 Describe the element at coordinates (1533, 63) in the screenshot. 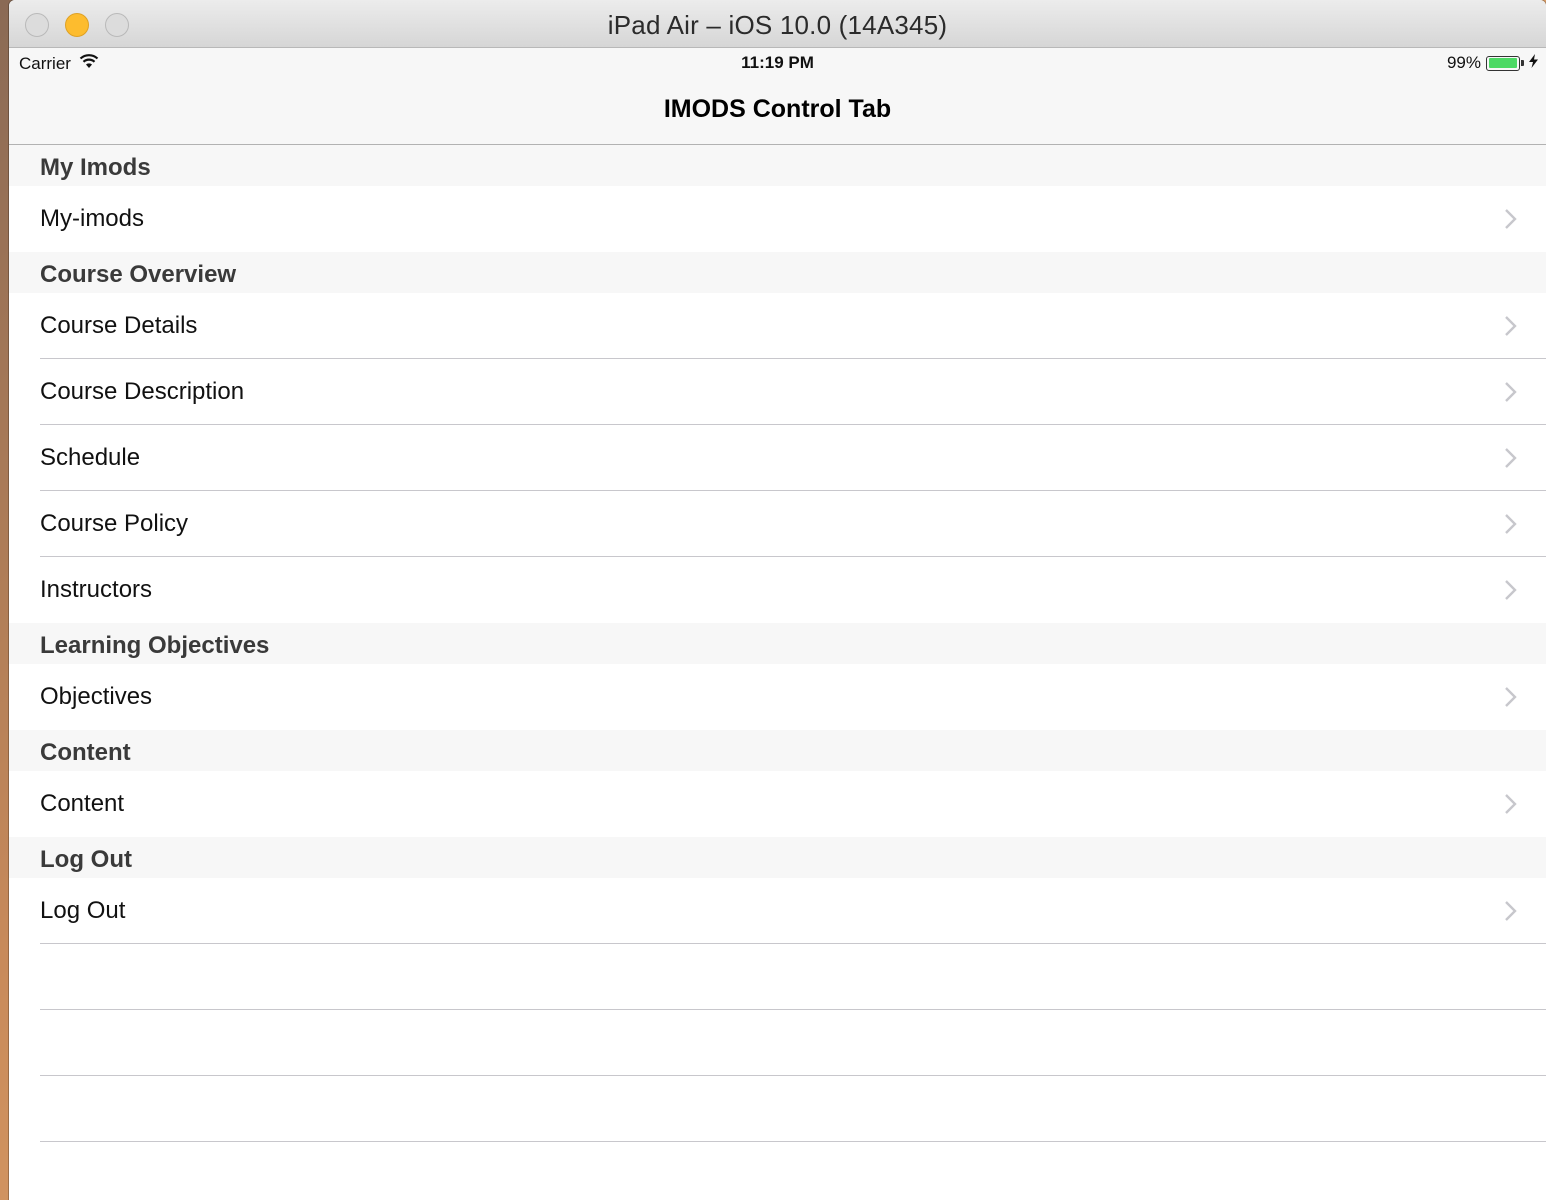

I see `bolt-icon` at that location.